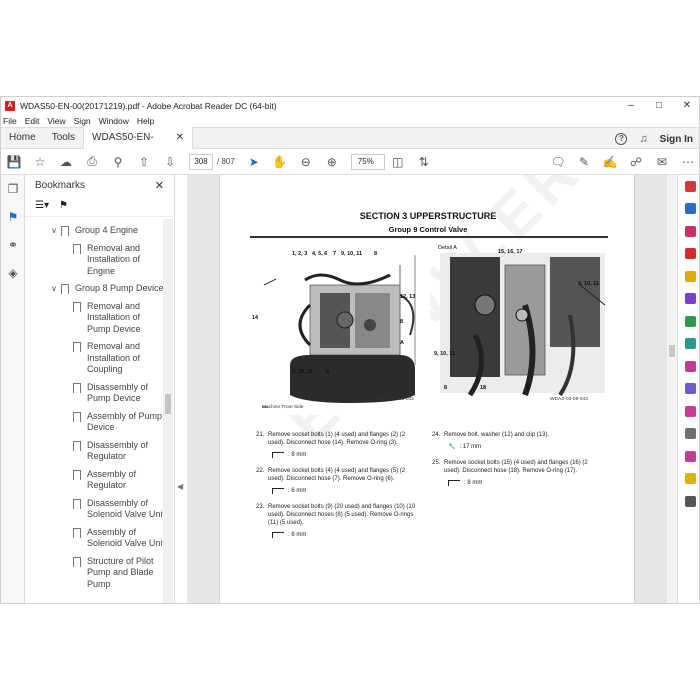  I want to click on list-item: Disassembly of Solenoid Valve Unit, so click(95, 509).